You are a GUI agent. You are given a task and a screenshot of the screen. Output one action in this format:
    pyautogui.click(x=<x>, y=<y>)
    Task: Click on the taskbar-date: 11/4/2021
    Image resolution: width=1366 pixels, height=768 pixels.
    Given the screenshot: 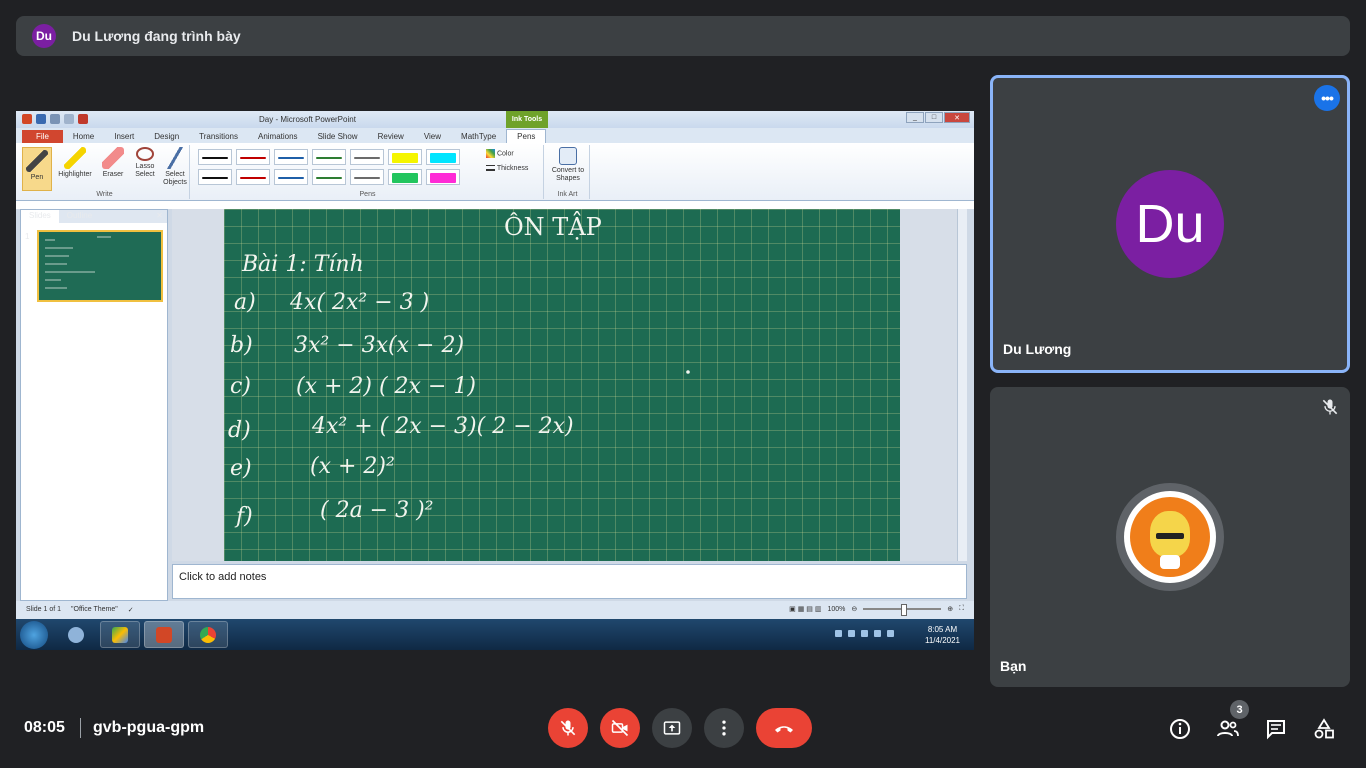 What is the action you would take?
    pyautogui.click(x=942, y=640)
    